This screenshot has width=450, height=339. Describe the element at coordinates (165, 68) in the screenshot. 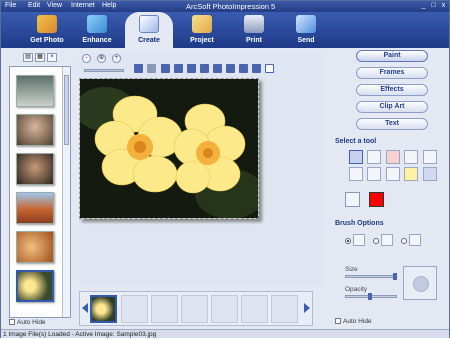

I see `undo-icon` at that location.